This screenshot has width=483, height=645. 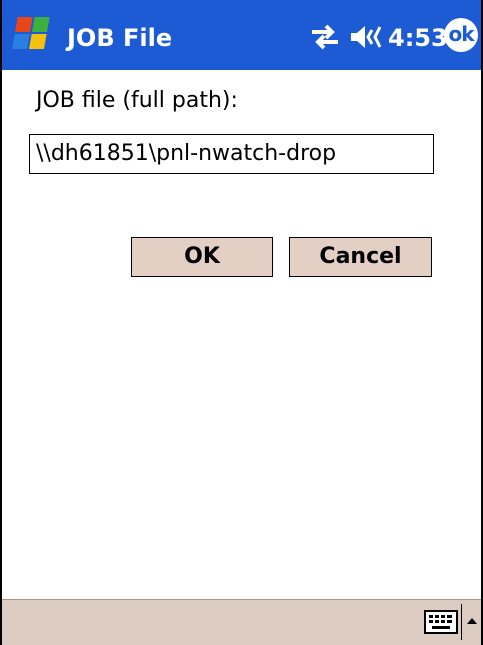 I want to click on speaker-icon, so click(x=366, y=37).